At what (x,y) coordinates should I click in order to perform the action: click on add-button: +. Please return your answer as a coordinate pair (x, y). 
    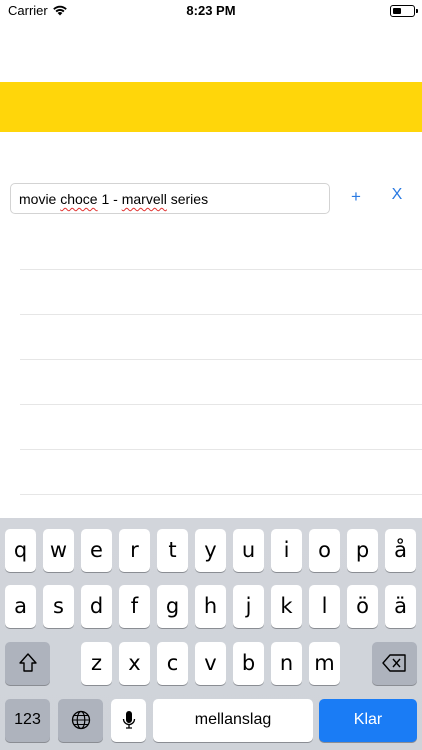
    Looking at the image, I should click on (356, 198).